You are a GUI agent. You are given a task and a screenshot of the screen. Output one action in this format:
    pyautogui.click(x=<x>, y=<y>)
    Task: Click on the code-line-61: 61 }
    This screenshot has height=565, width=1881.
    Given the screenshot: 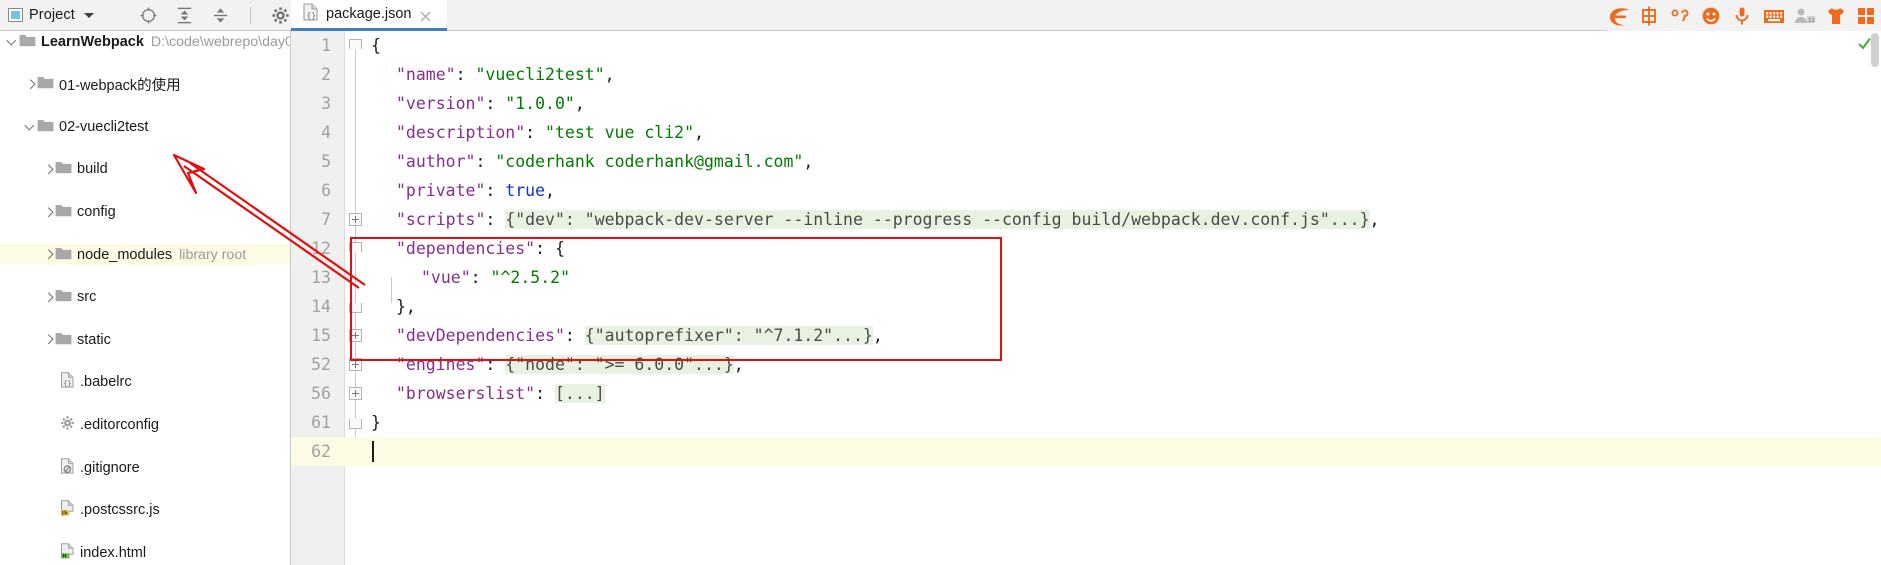 What is the action you would take?
    pyautogui.click(x=1086, y=422)
    